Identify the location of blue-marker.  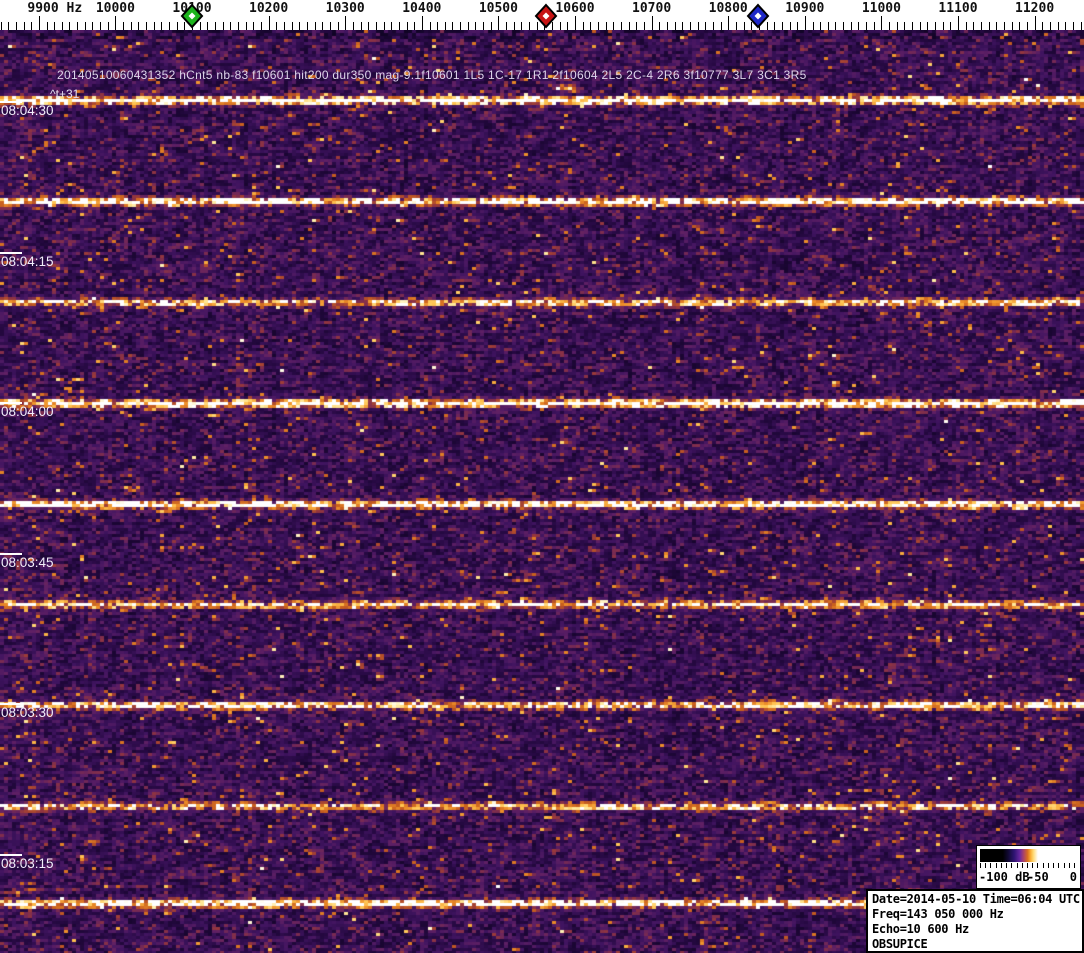
(758, 18).